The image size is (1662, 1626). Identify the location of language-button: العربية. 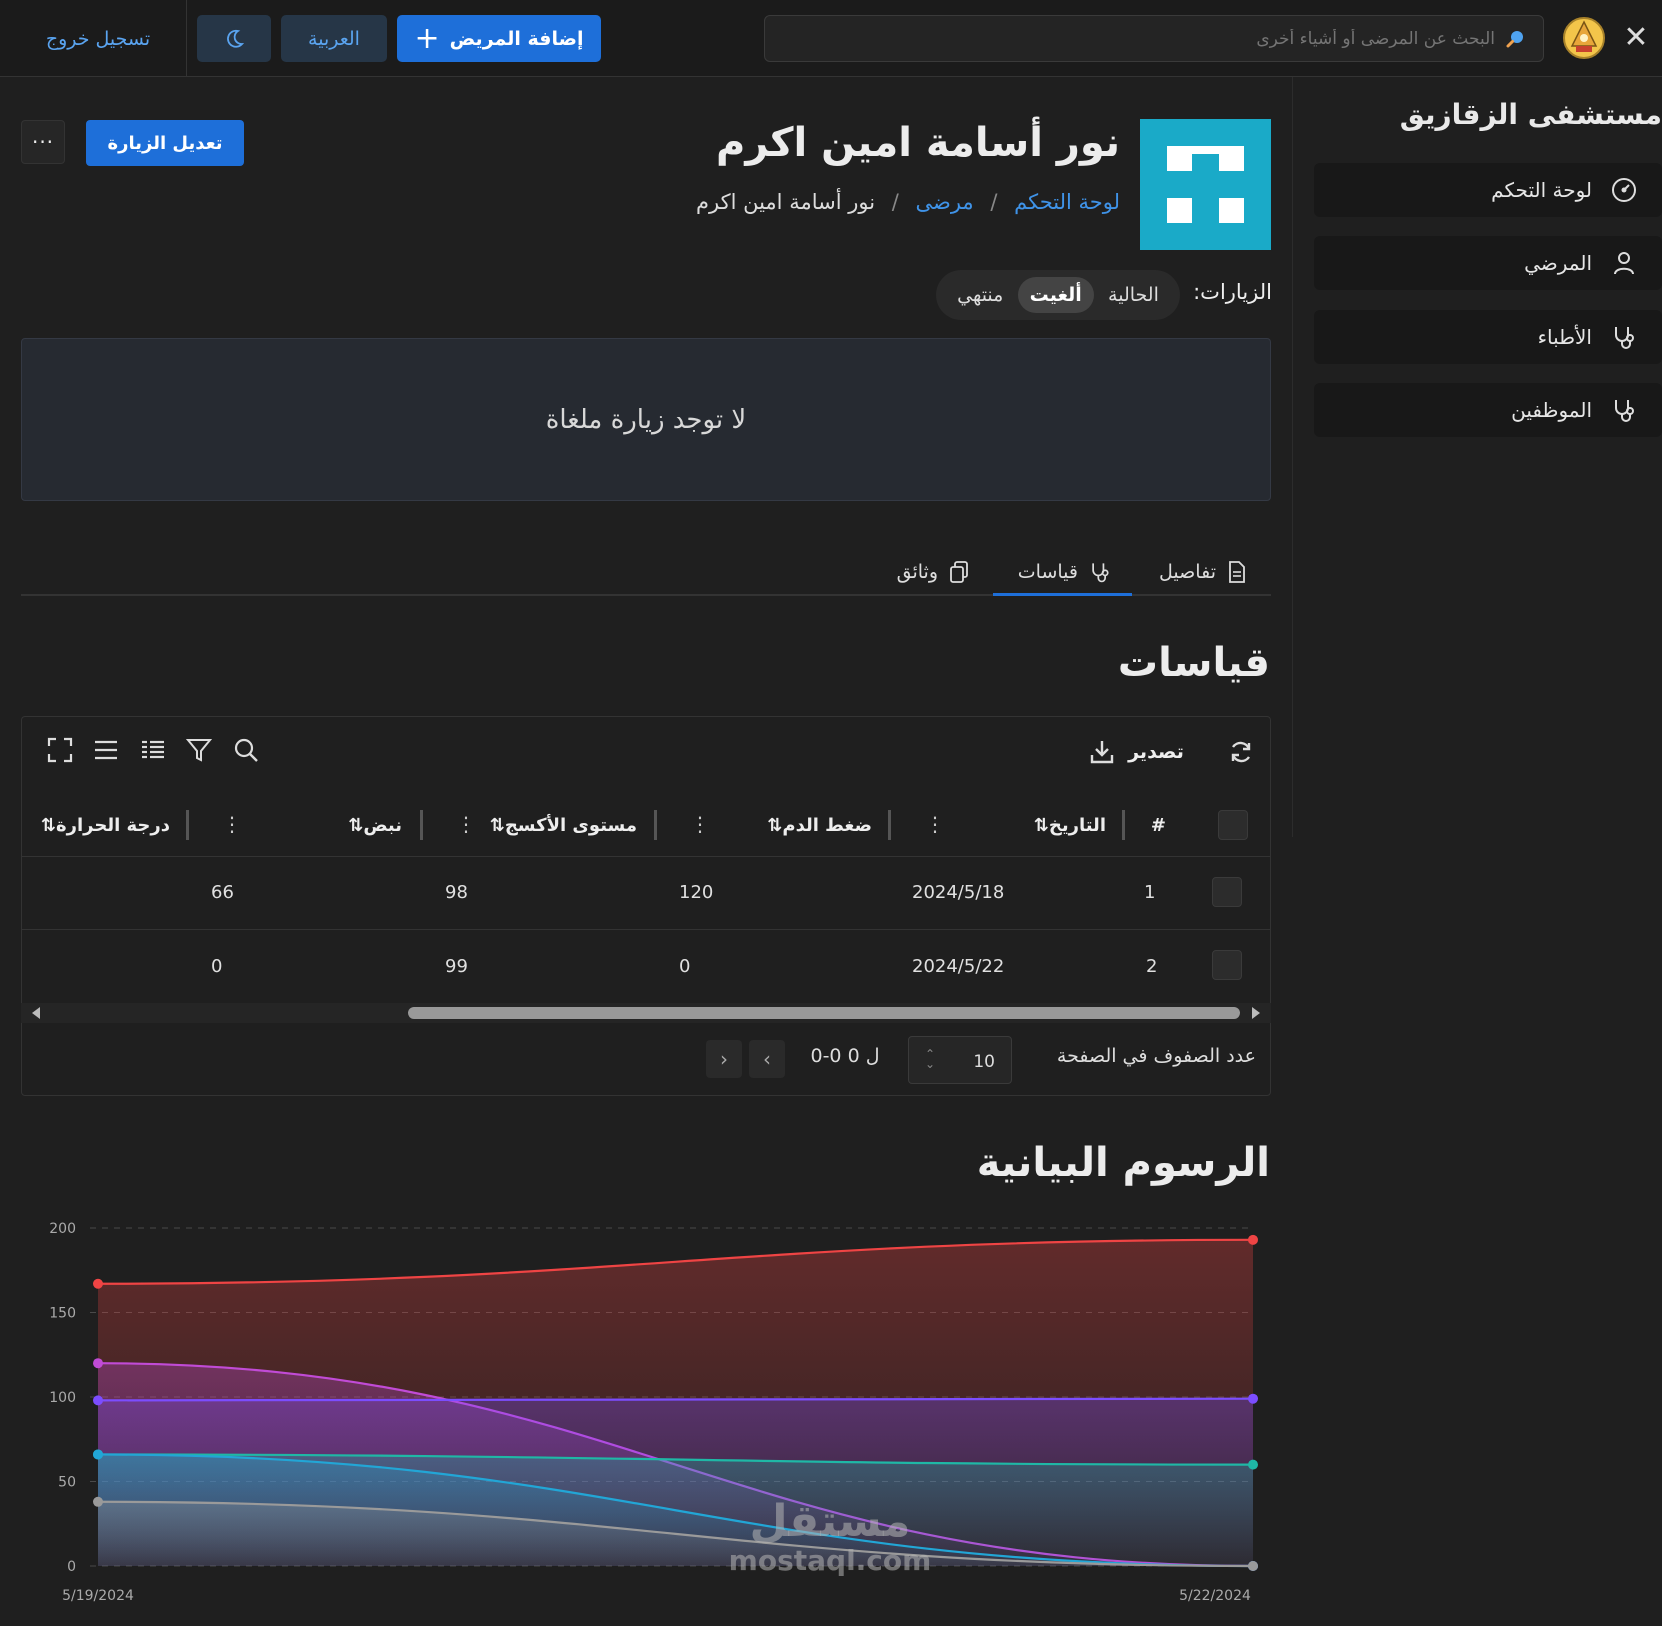
(334, 38).